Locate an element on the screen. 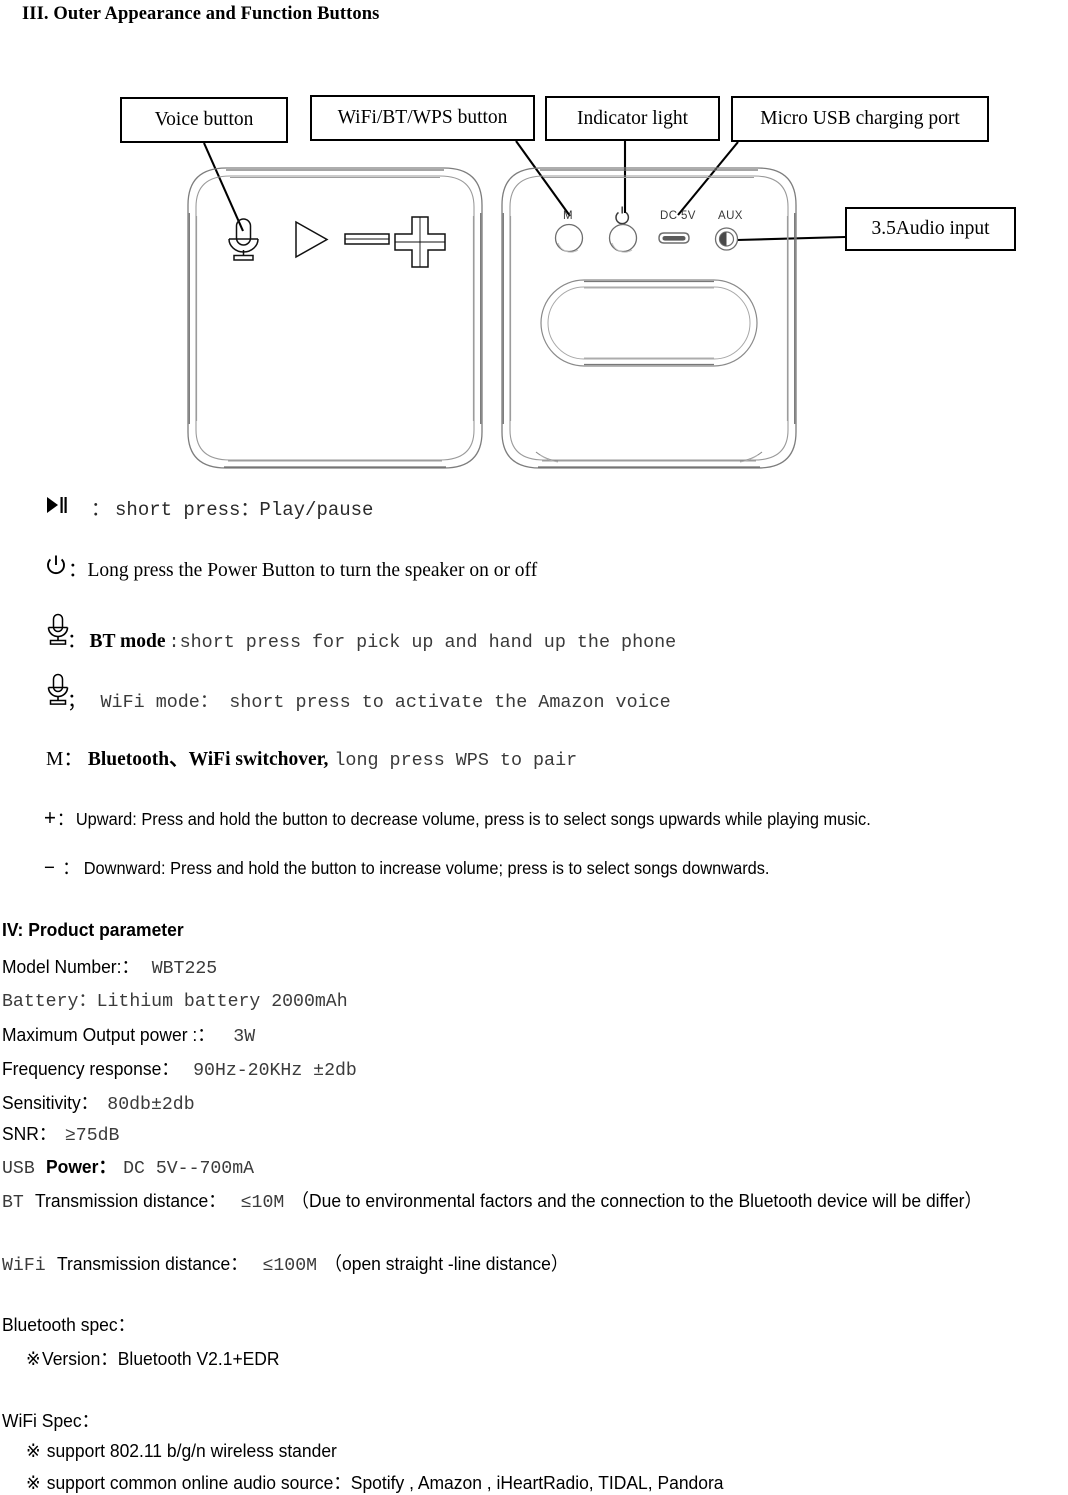 Image resolution: width=1068 pixels, height=1495 pixels. play-icon is located at coordinates (312, 239).